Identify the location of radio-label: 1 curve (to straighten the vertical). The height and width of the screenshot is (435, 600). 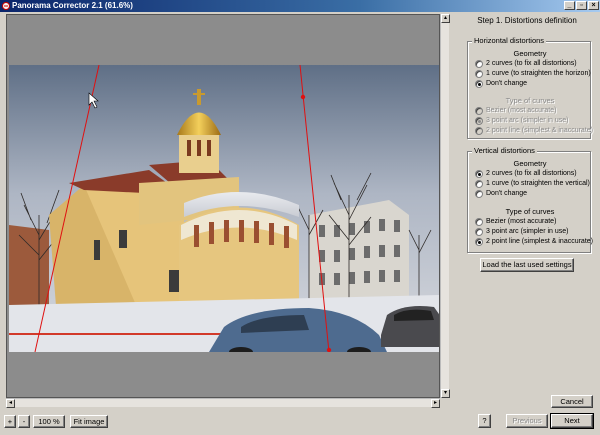
(538, 183).